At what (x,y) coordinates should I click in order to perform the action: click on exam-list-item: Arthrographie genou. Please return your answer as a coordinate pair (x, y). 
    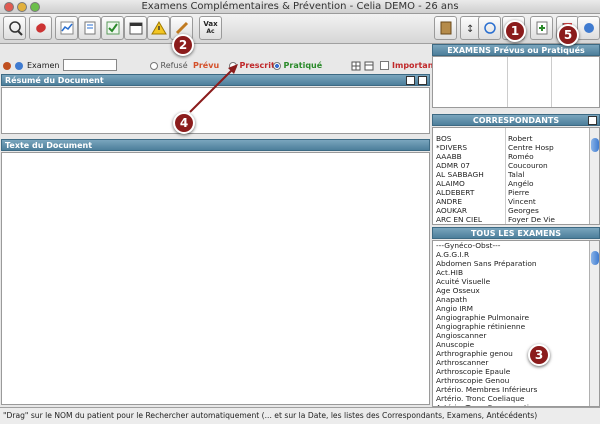
    Looking at the image, I should click on (512, 353).